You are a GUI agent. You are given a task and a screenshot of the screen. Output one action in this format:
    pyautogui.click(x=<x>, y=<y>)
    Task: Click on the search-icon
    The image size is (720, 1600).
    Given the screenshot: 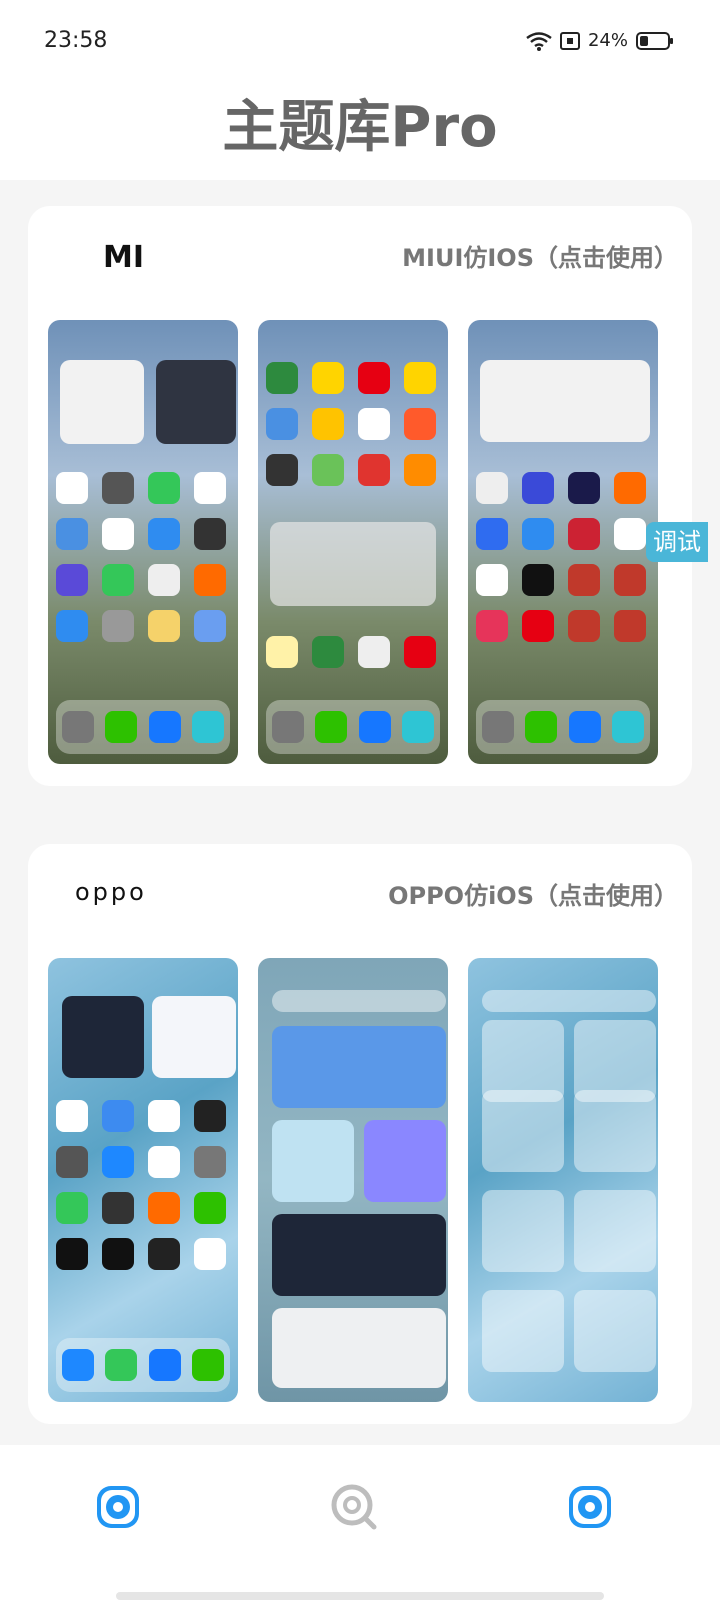 What is the action you would take?
    pyautogui.click(x=354, y=1507)
    